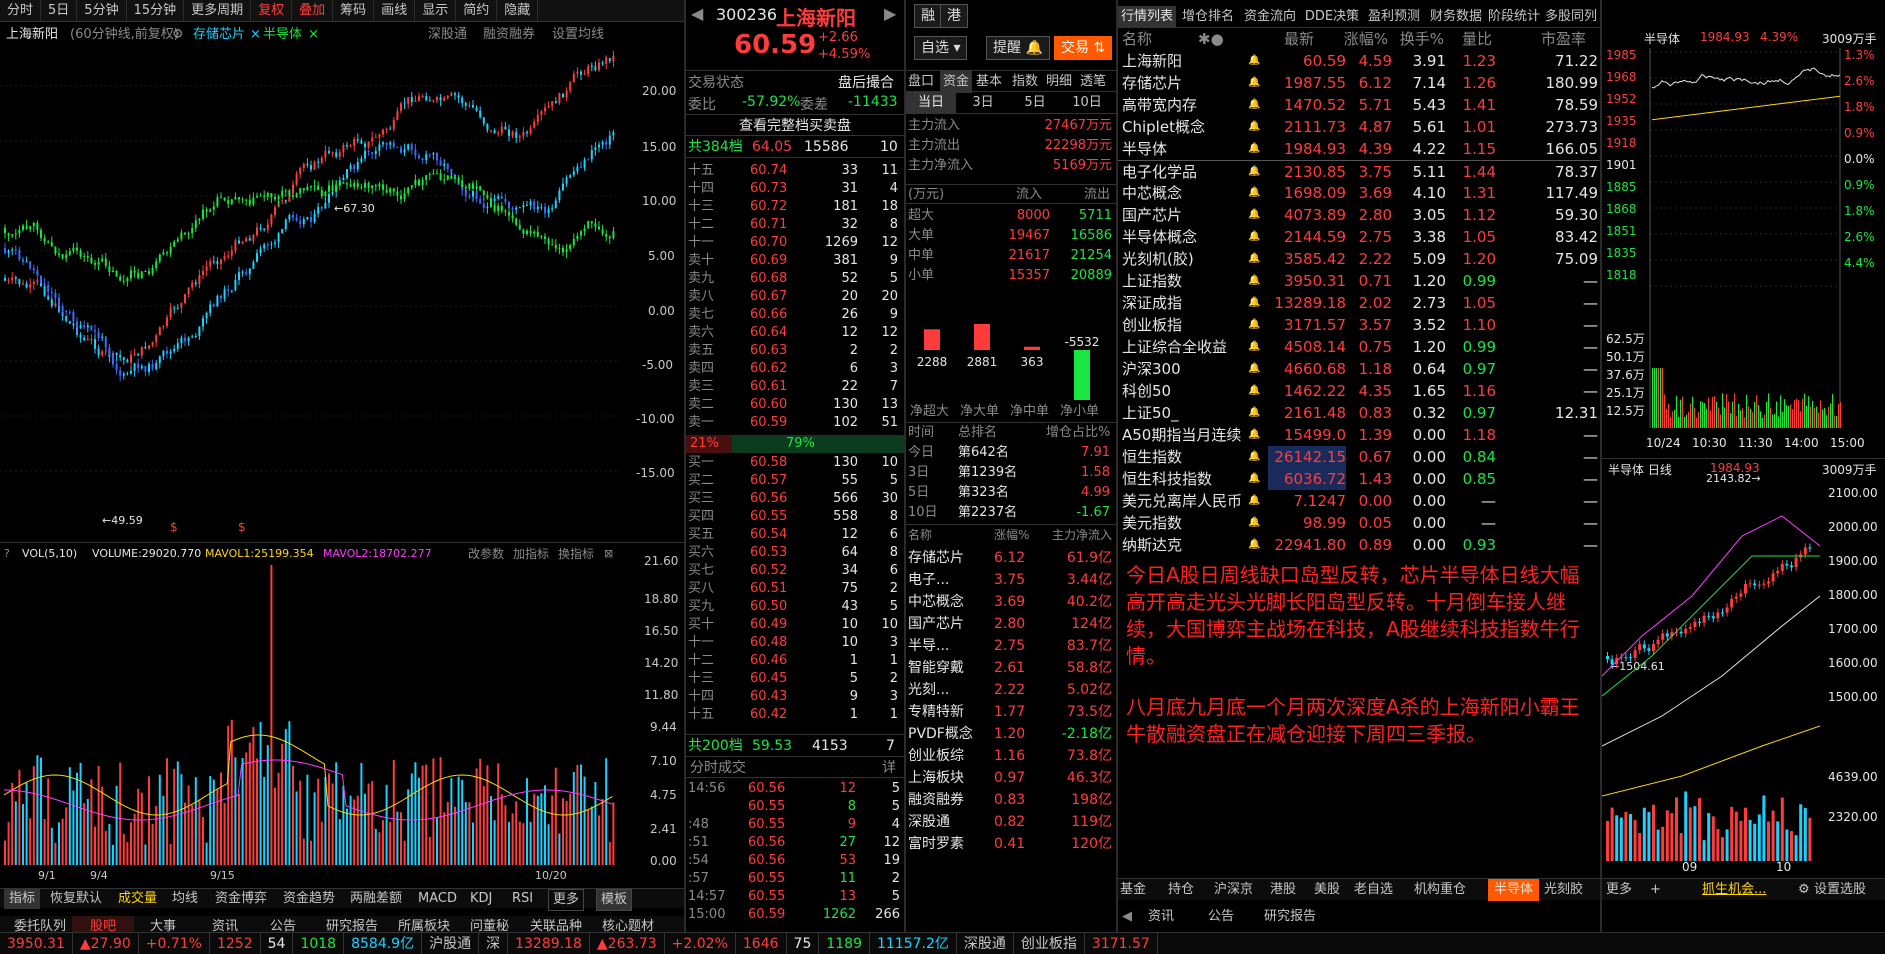  What do you see at coordinates (1025, 82) in the screenshot?
I see `tab-index: 指数` at bounding box center [1025, 82].